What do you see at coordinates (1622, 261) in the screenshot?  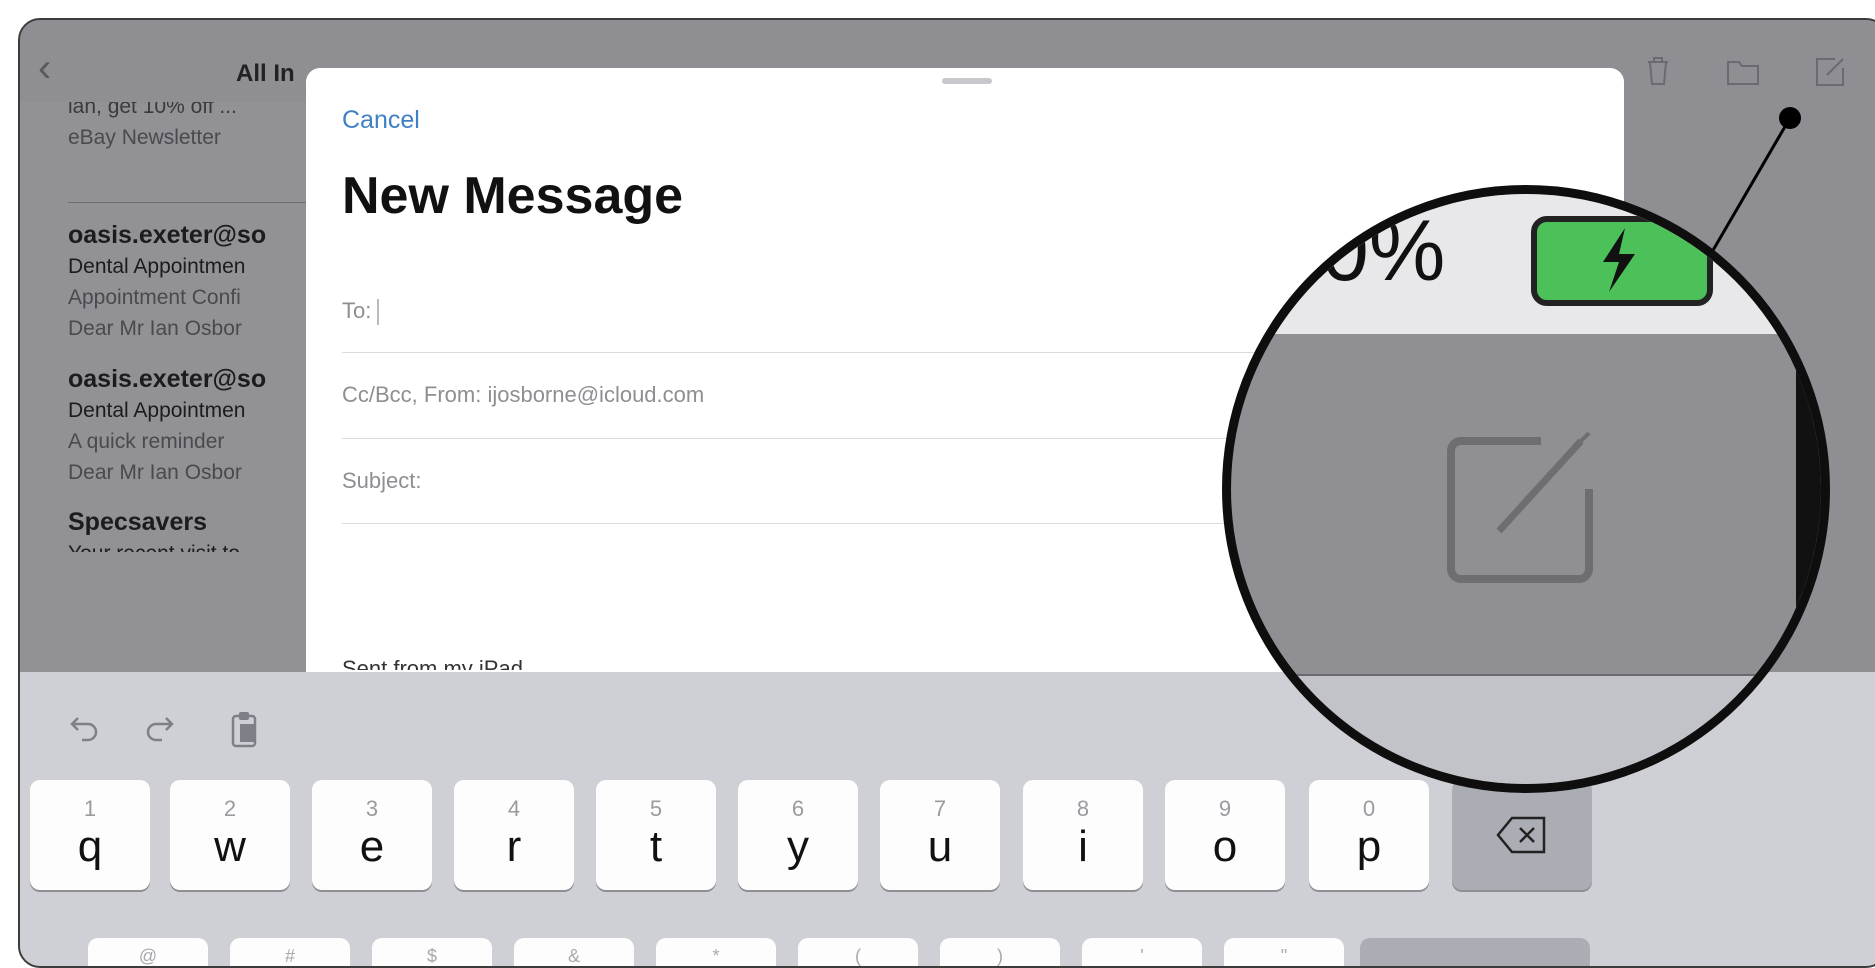 I see `battery-icon` at bounding box center [1622, 261].